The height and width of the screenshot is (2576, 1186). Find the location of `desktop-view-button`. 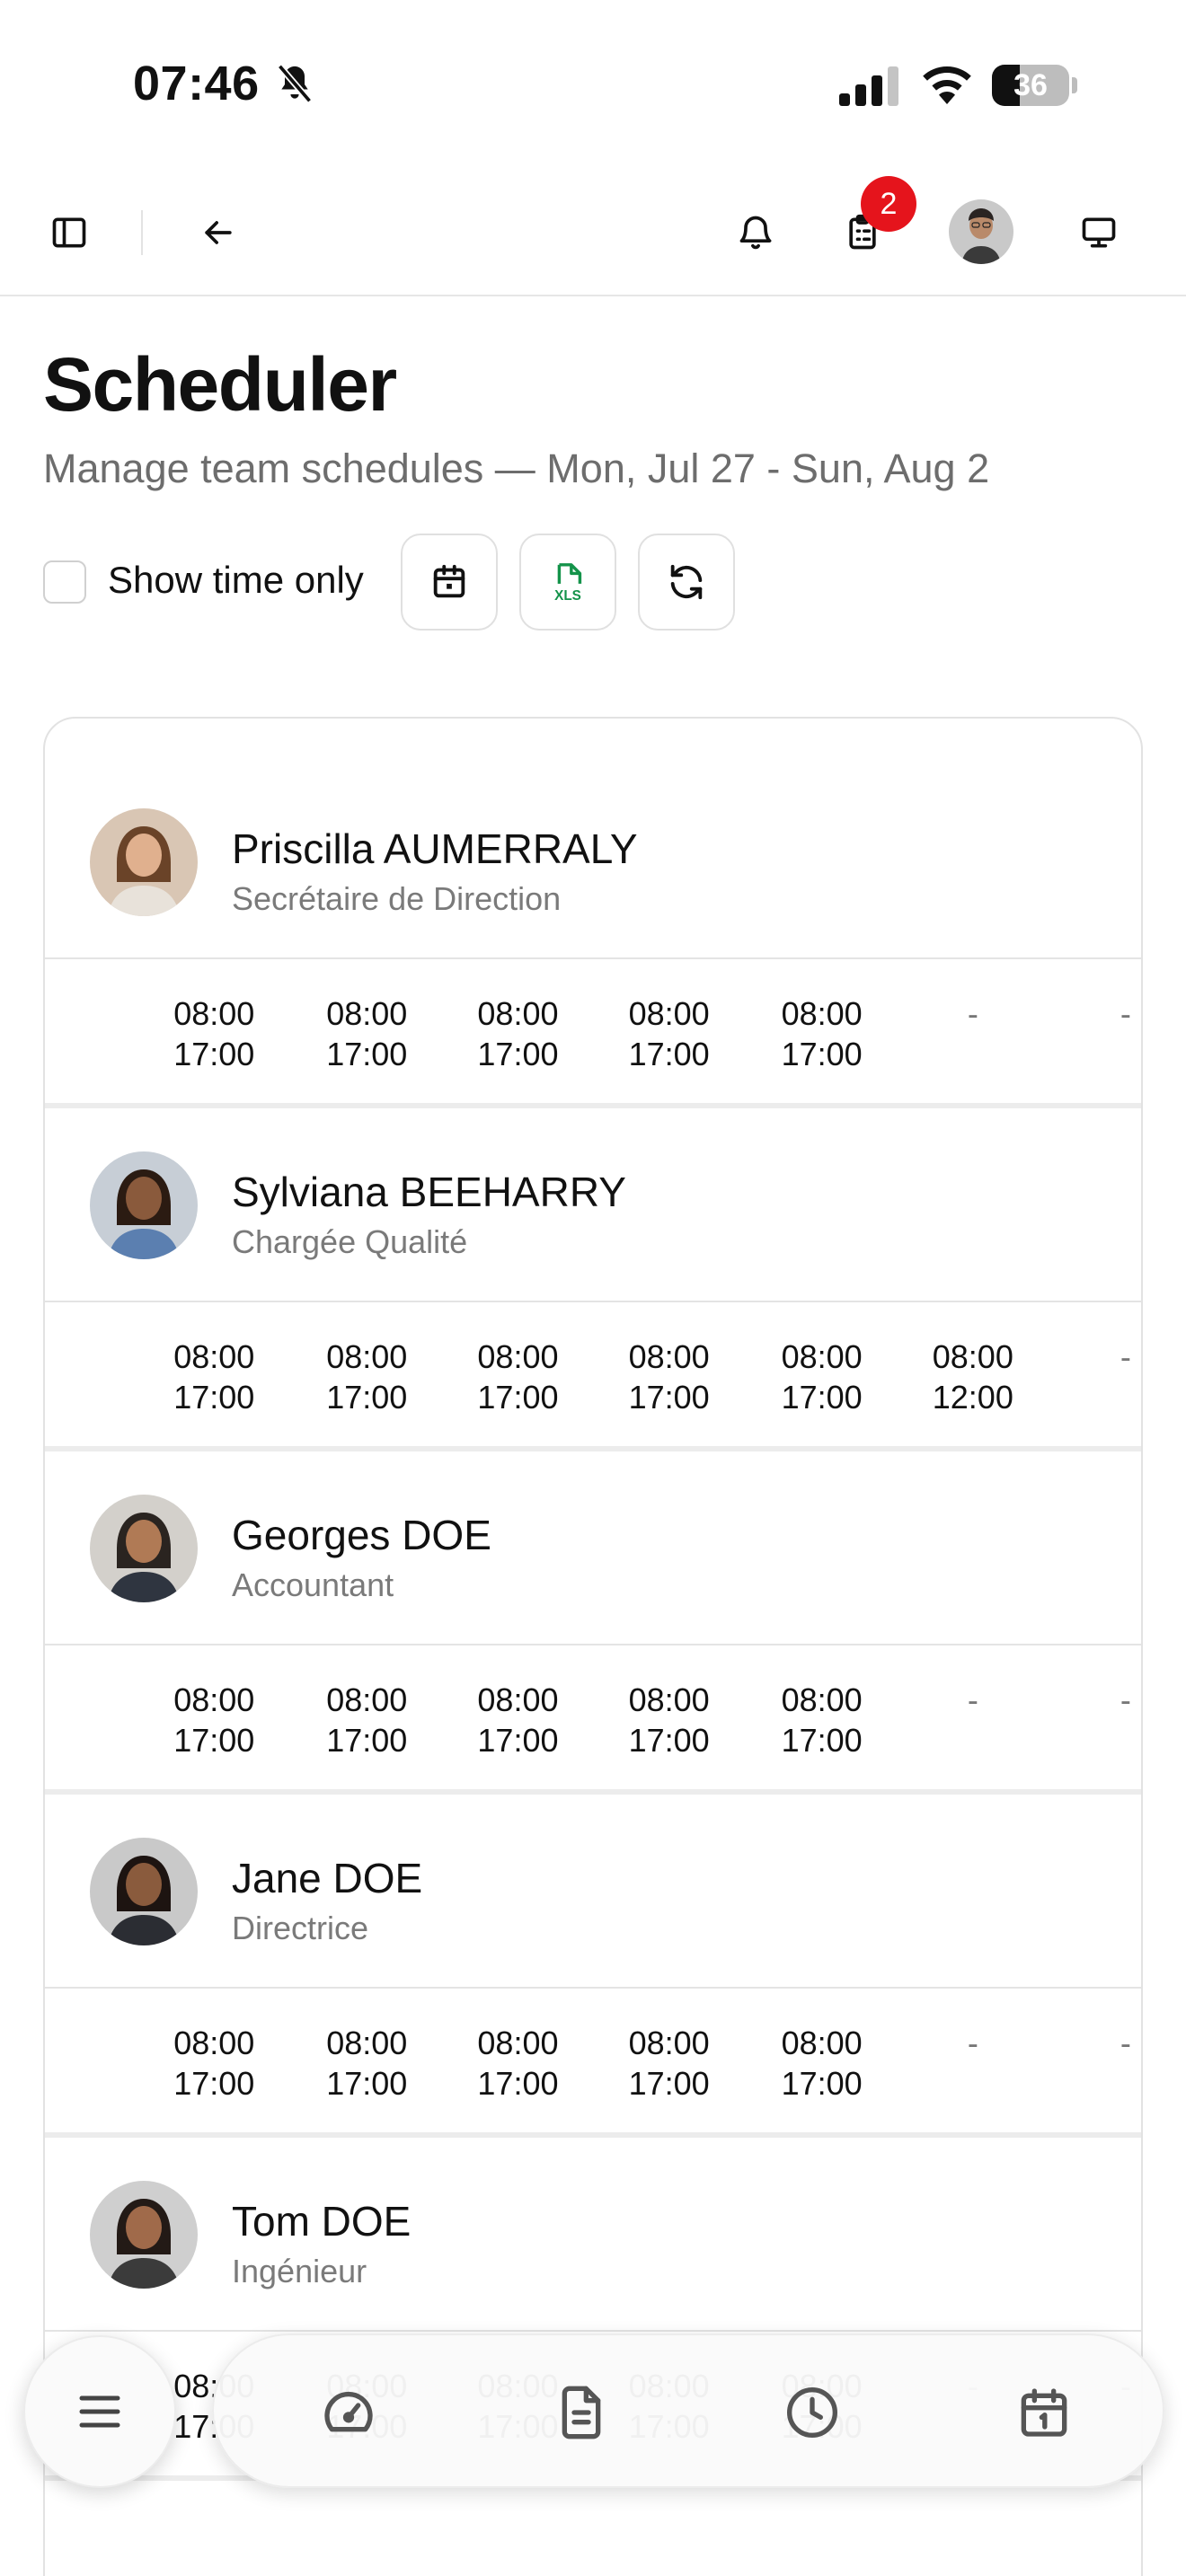

desktop-view-button is located at coordinates (1098, 233).